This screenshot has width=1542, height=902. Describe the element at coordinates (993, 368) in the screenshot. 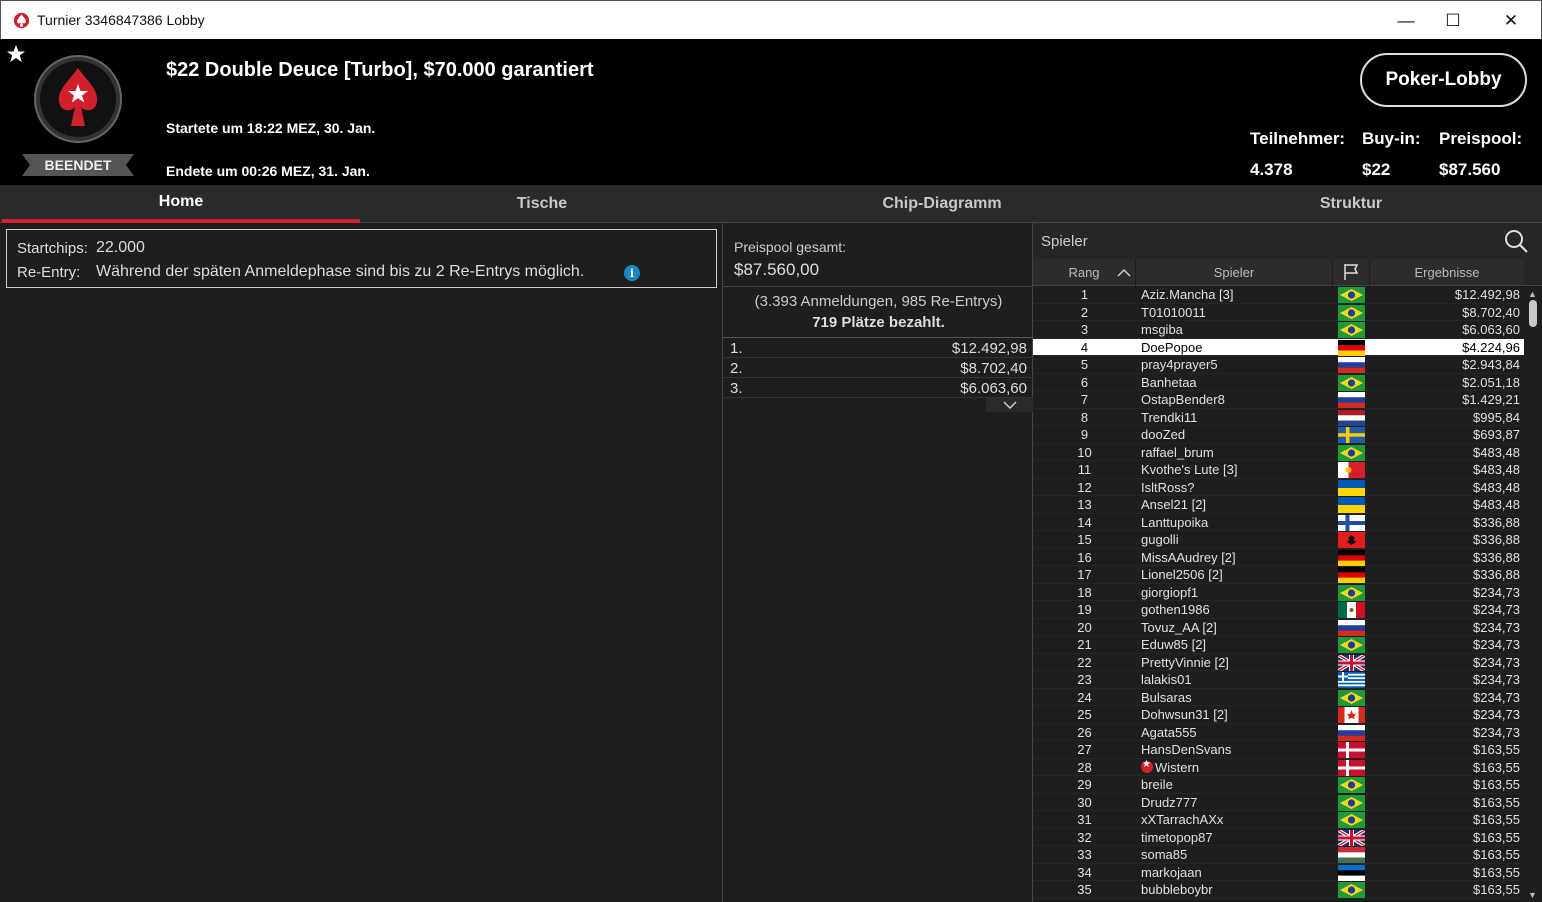

I see `payout-amount: $8.702,40` at that location.